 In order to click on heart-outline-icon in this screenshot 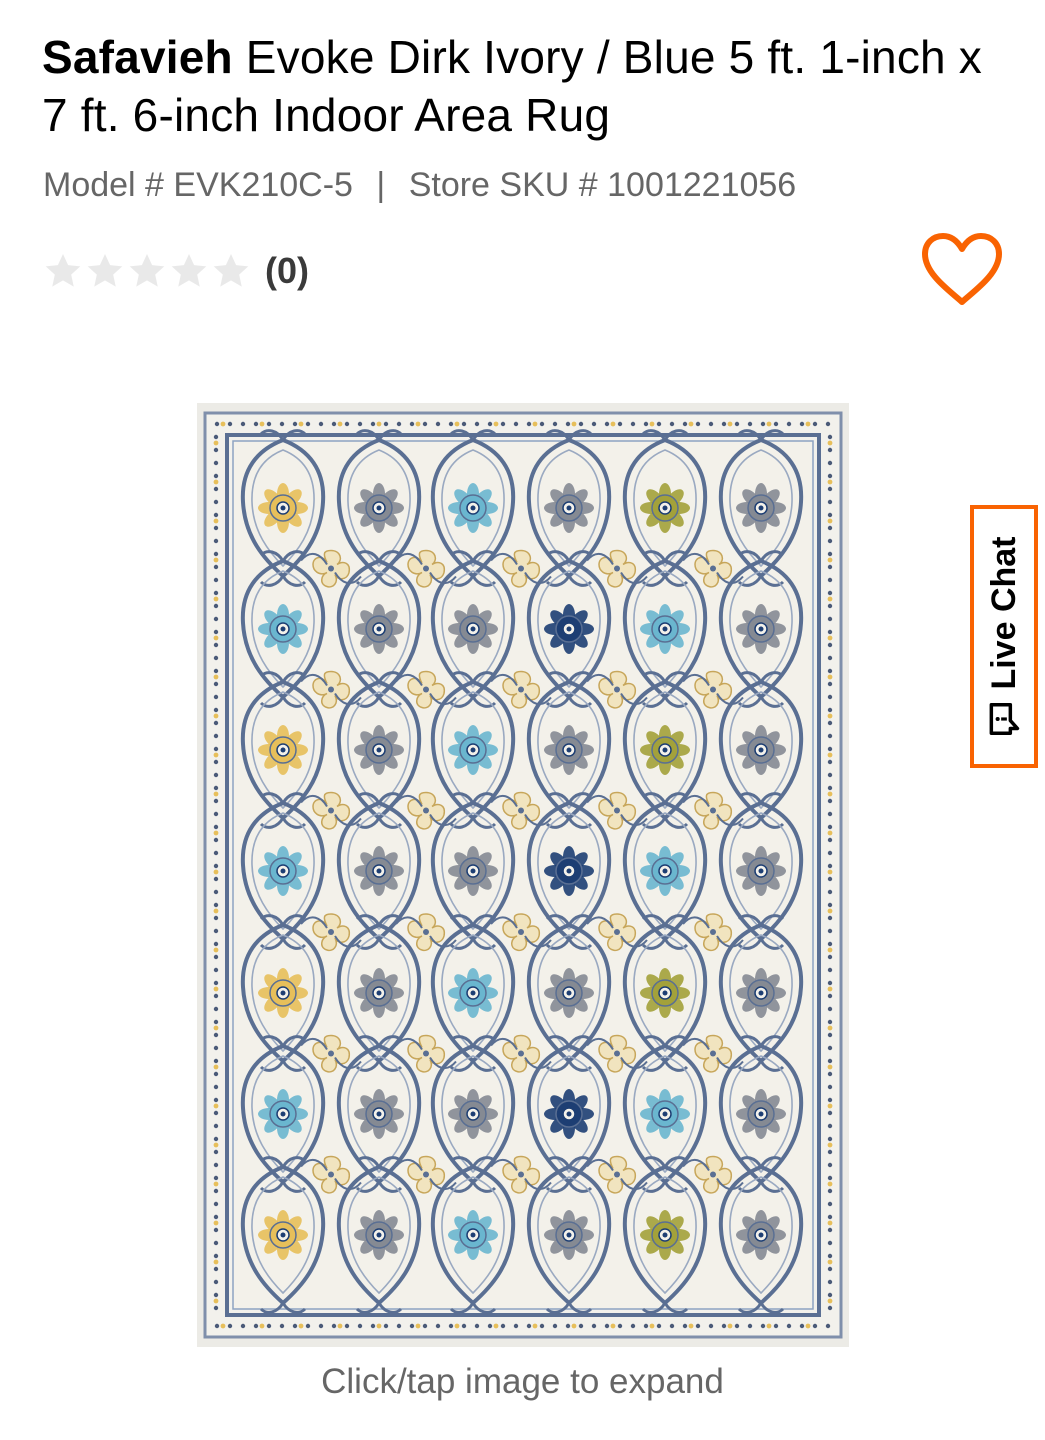, I will do `click(962, 269)`.